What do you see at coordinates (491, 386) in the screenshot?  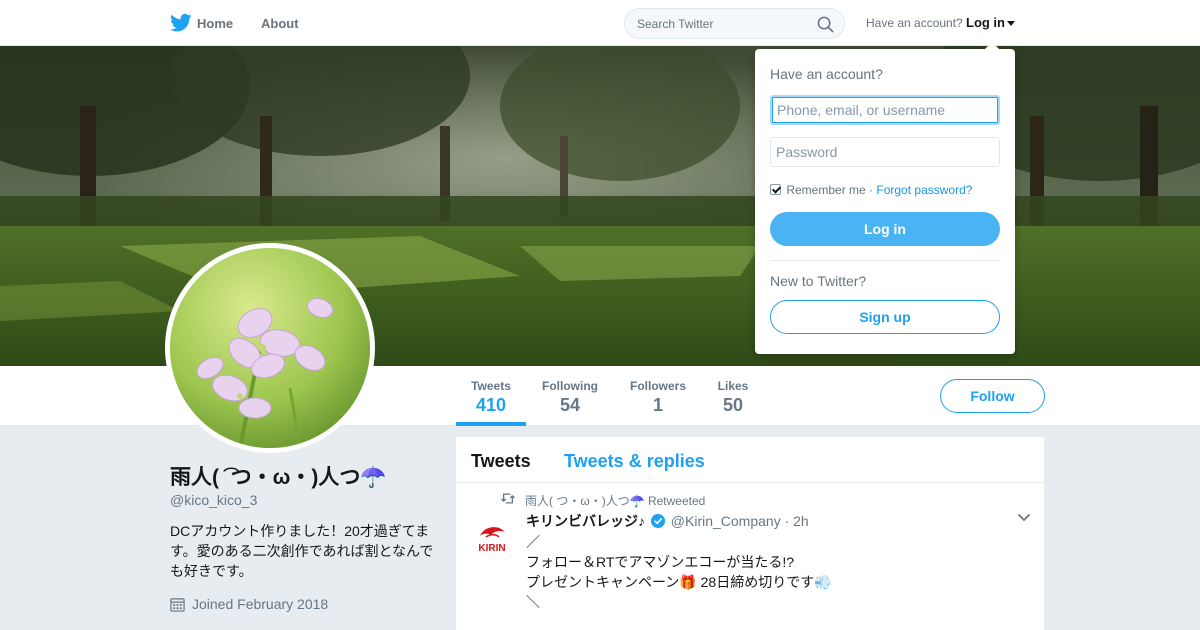 I see `stat-label: Tweets` at bounding box center [491, 386].